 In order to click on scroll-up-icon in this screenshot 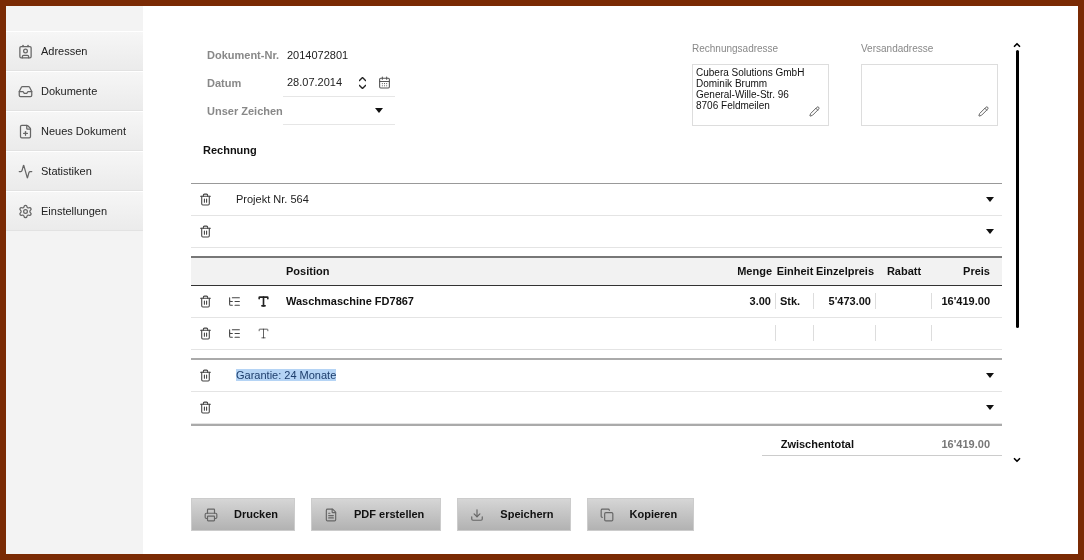, I will do `click(1017, 45)`.